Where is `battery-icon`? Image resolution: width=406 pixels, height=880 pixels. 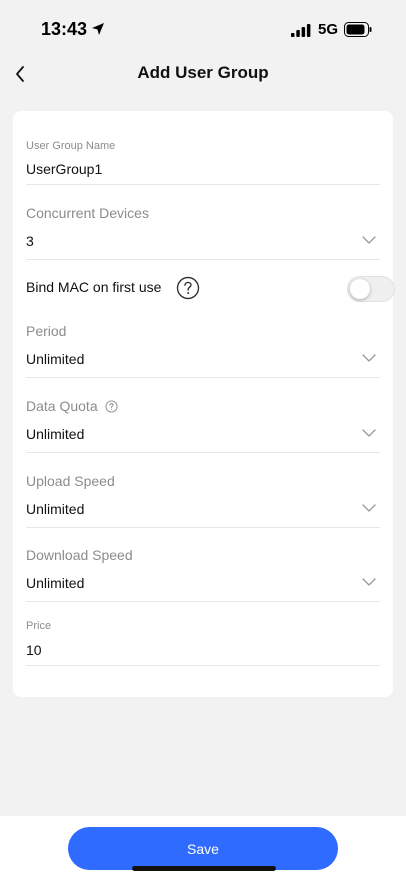 battery-icon is located at coordinates (358, 29).